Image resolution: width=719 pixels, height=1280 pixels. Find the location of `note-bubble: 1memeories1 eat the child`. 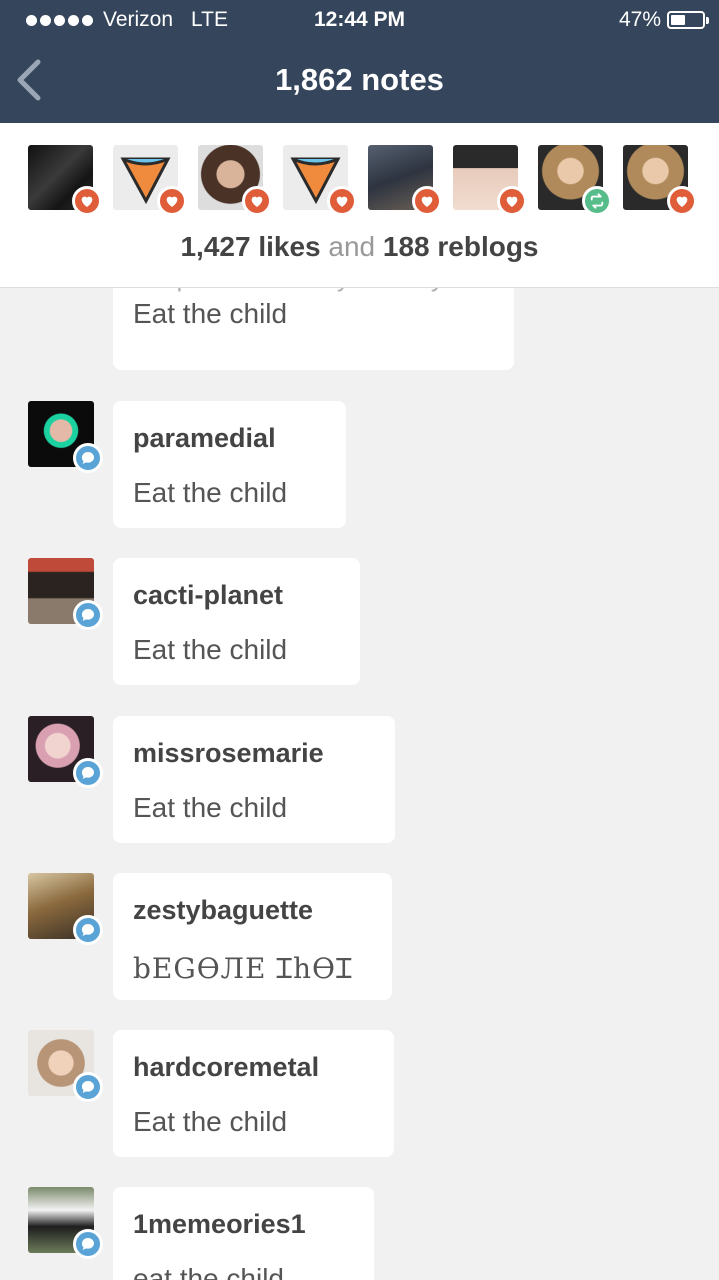

note-bubble: 1memeories1 eat the child is located at coordinates (243, 1233).